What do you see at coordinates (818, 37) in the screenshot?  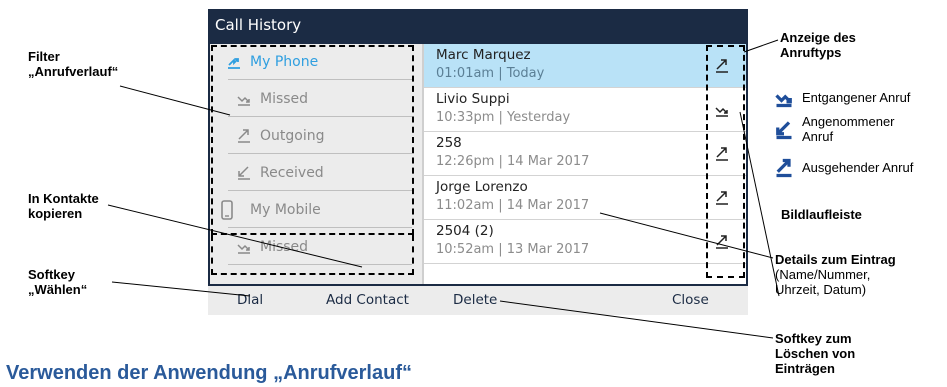 I see `callout-text: Anzeige des` at bounding box center [818, 37].